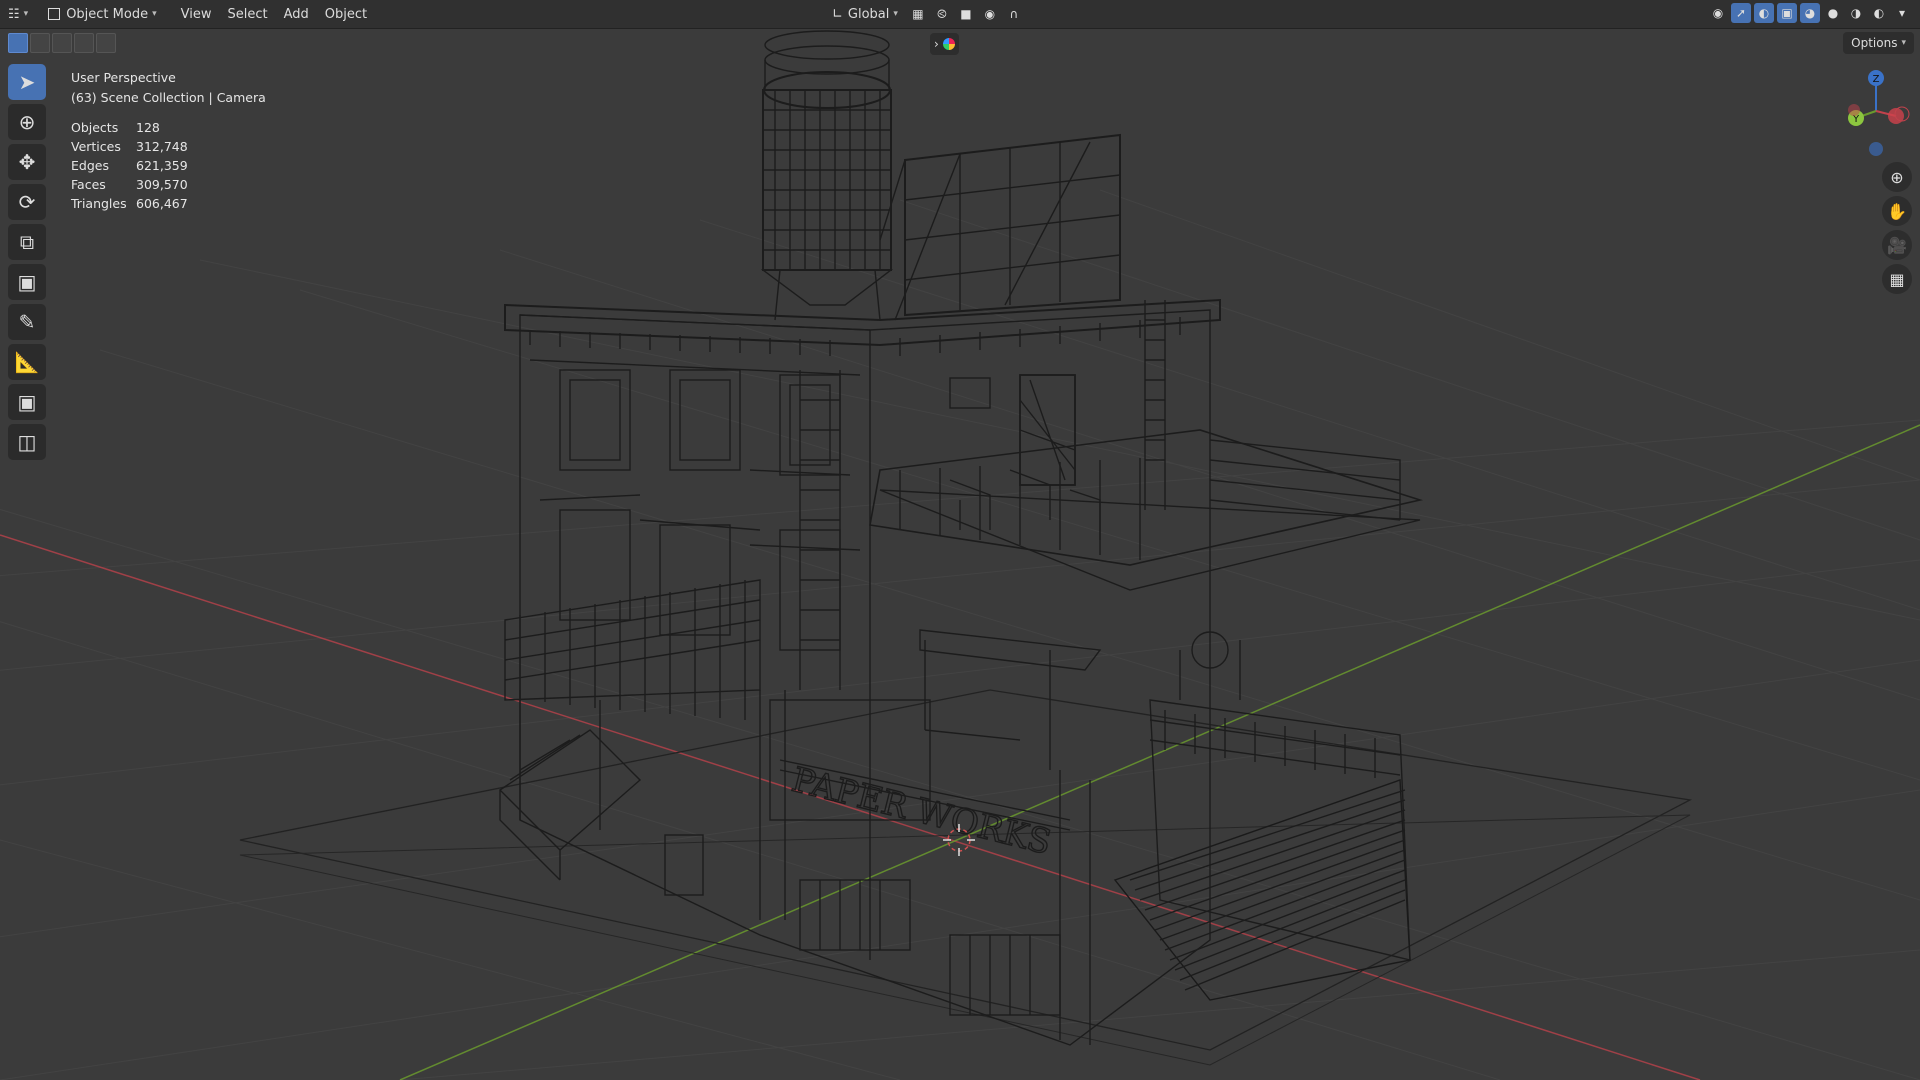 This screenshot has height=1080, width=1920. Describe the element at coordinates (27, 262) in the screenshot. I see `tool-shelf: ➤ ⊕ ✥ ⟳ ⧉ ▣ ✎ 📐 ▣ ◫` at that location.